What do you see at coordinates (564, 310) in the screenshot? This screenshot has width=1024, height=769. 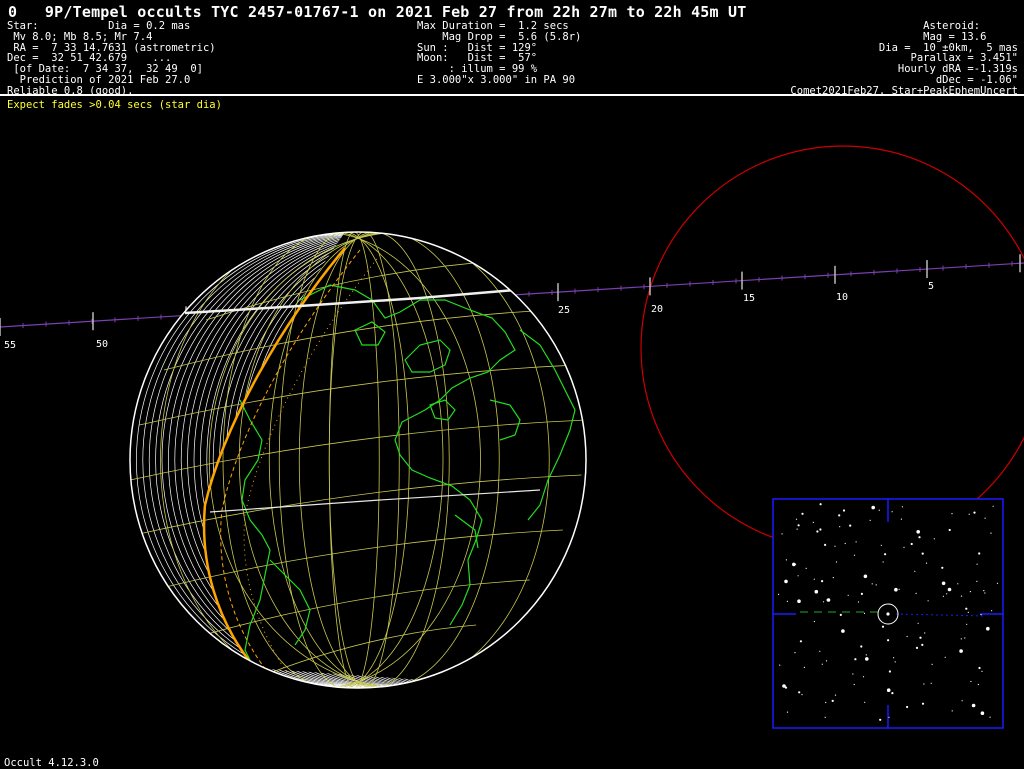 I see `path-tick-label: 25` at bounding box center [564, 310].